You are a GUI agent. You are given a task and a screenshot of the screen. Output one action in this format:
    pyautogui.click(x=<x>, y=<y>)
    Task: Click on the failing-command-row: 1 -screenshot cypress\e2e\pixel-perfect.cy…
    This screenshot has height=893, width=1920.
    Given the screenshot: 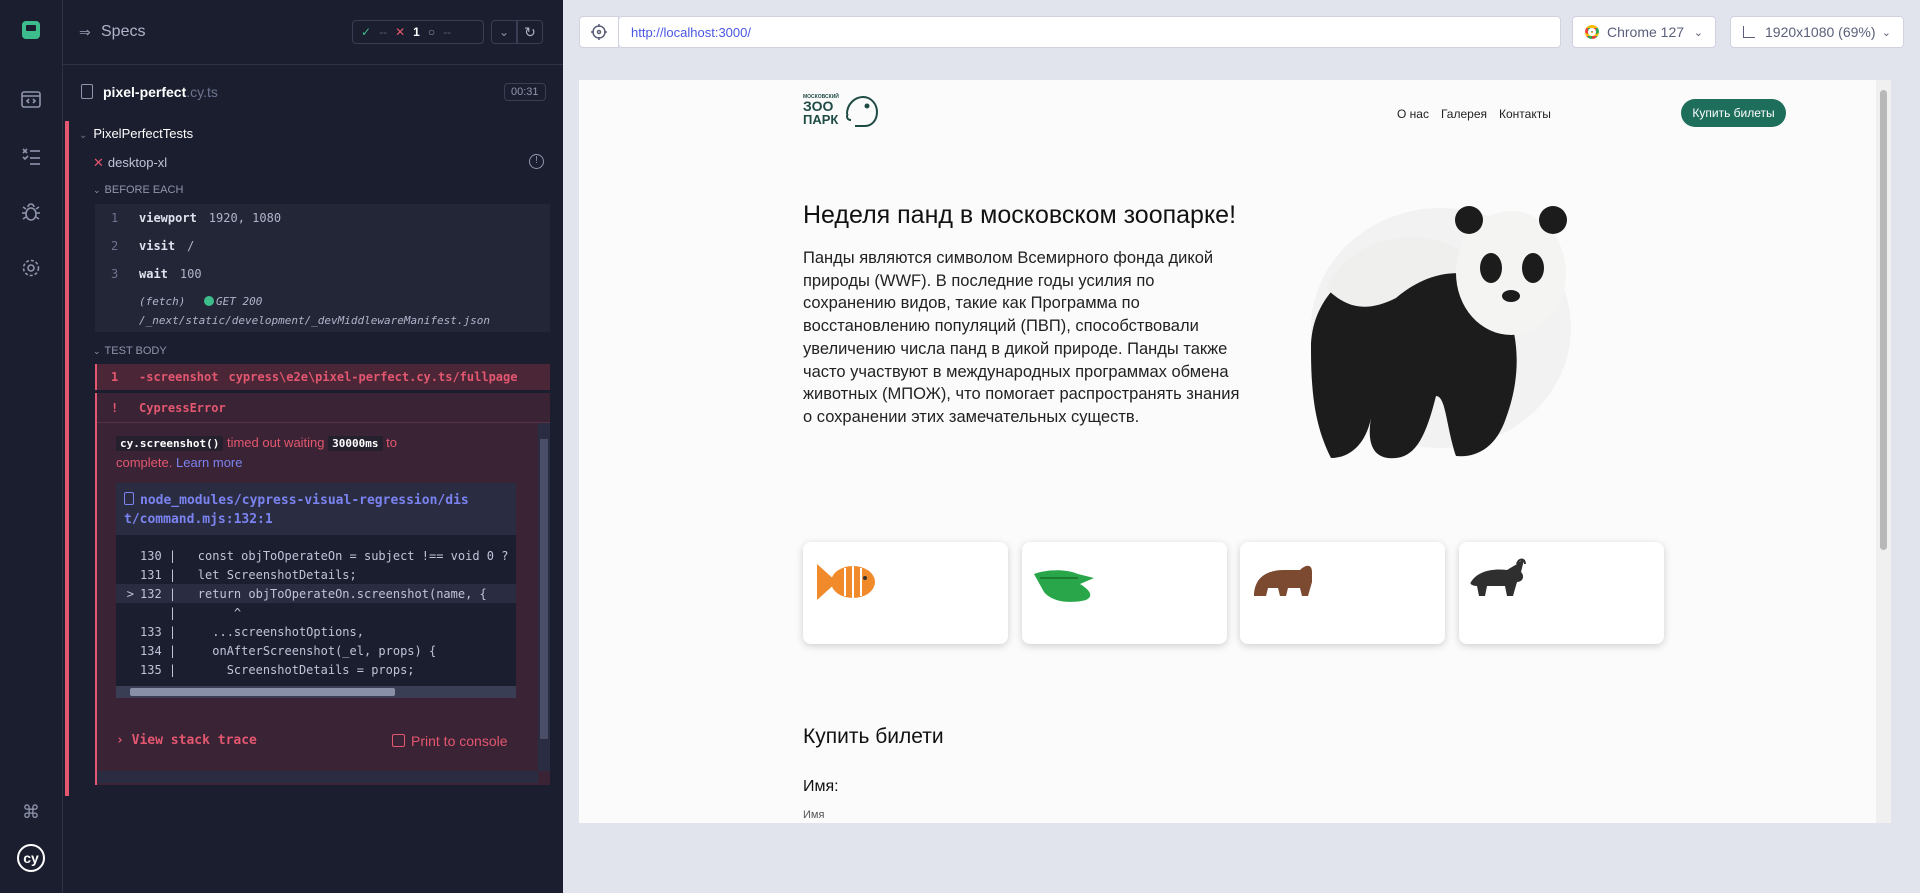 What is the action you would take?
    pyautogui.click(x=322, y=377)
    